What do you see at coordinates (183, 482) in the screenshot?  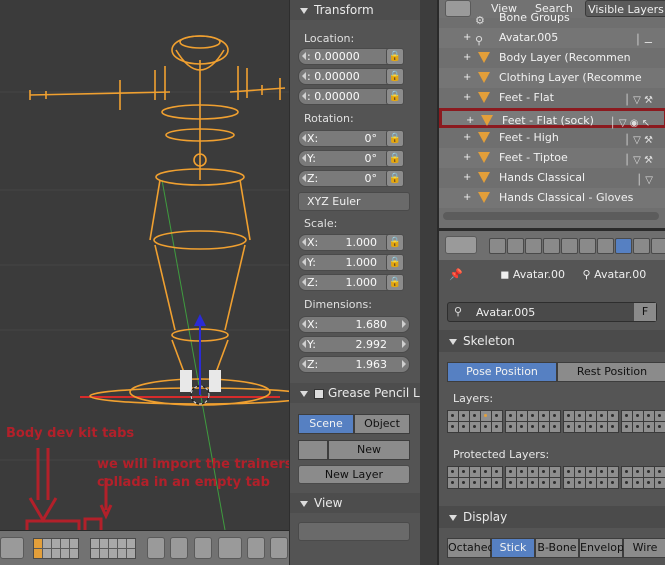 I see `annotation-import-note-2: collada in an empty tab` at bounding box center [183, 482].